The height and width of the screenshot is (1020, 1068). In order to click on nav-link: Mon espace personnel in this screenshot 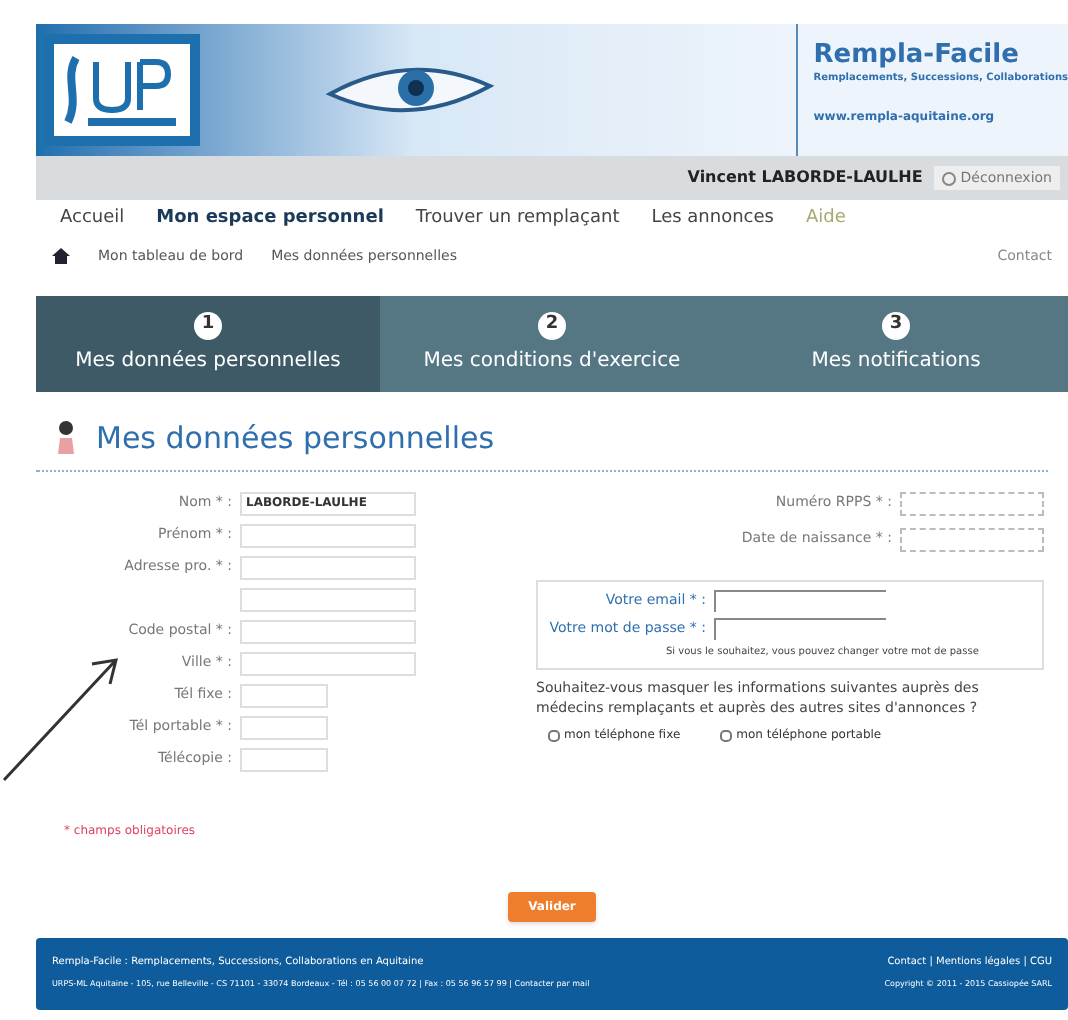, I will do `click(270, 220)`.